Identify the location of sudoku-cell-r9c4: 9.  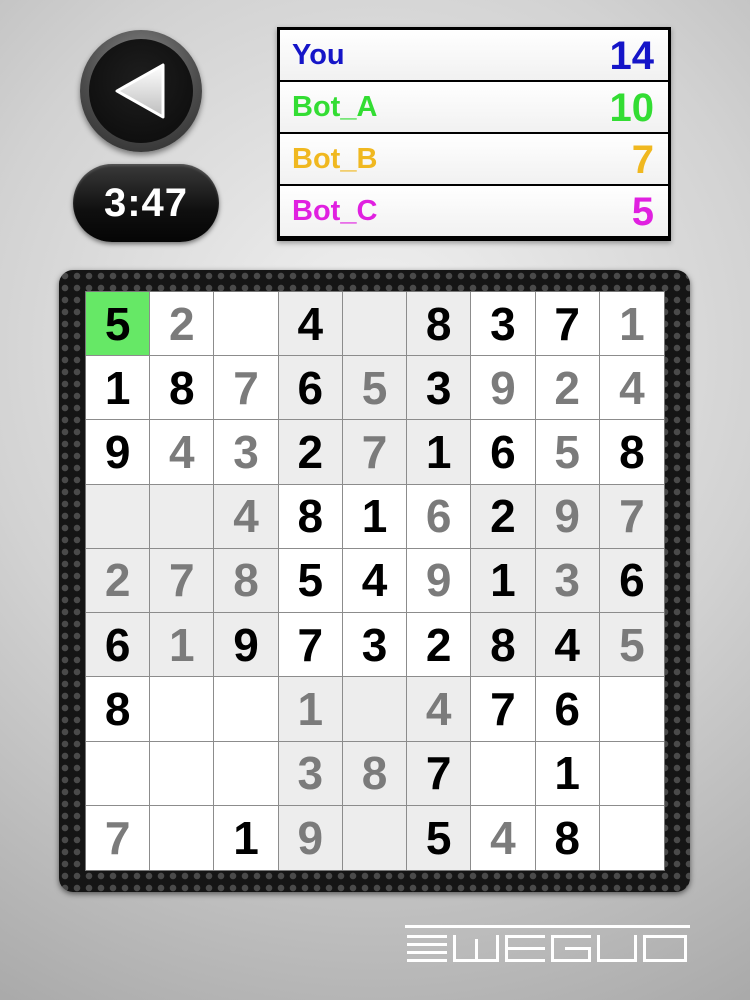
(310, 837).